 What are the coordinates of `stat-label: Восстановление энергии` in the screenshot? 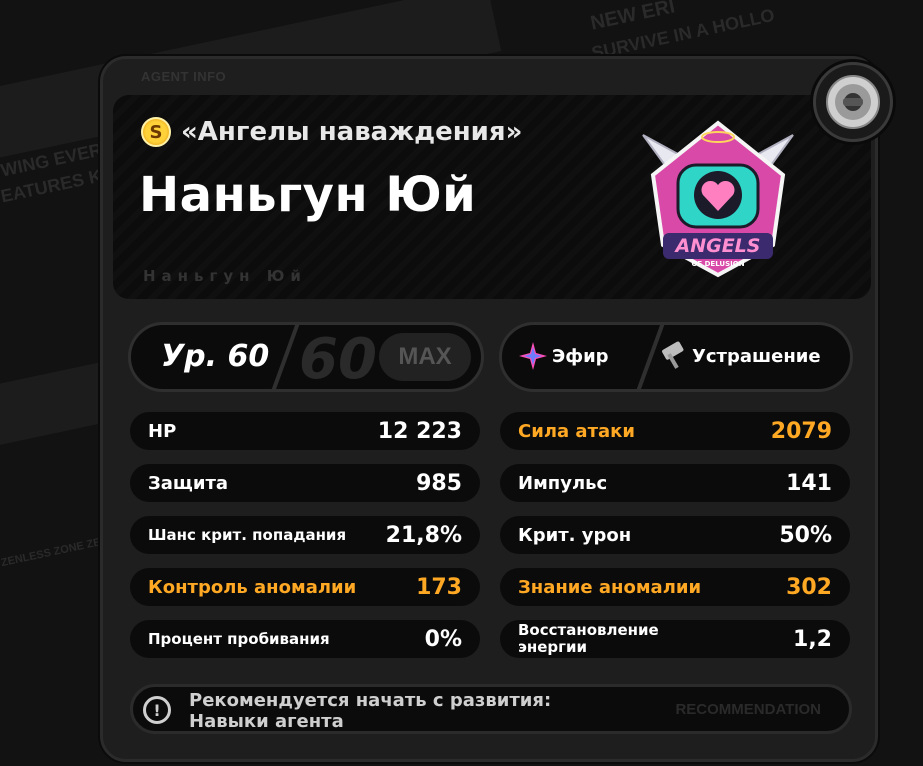 It's located at (588, 638).